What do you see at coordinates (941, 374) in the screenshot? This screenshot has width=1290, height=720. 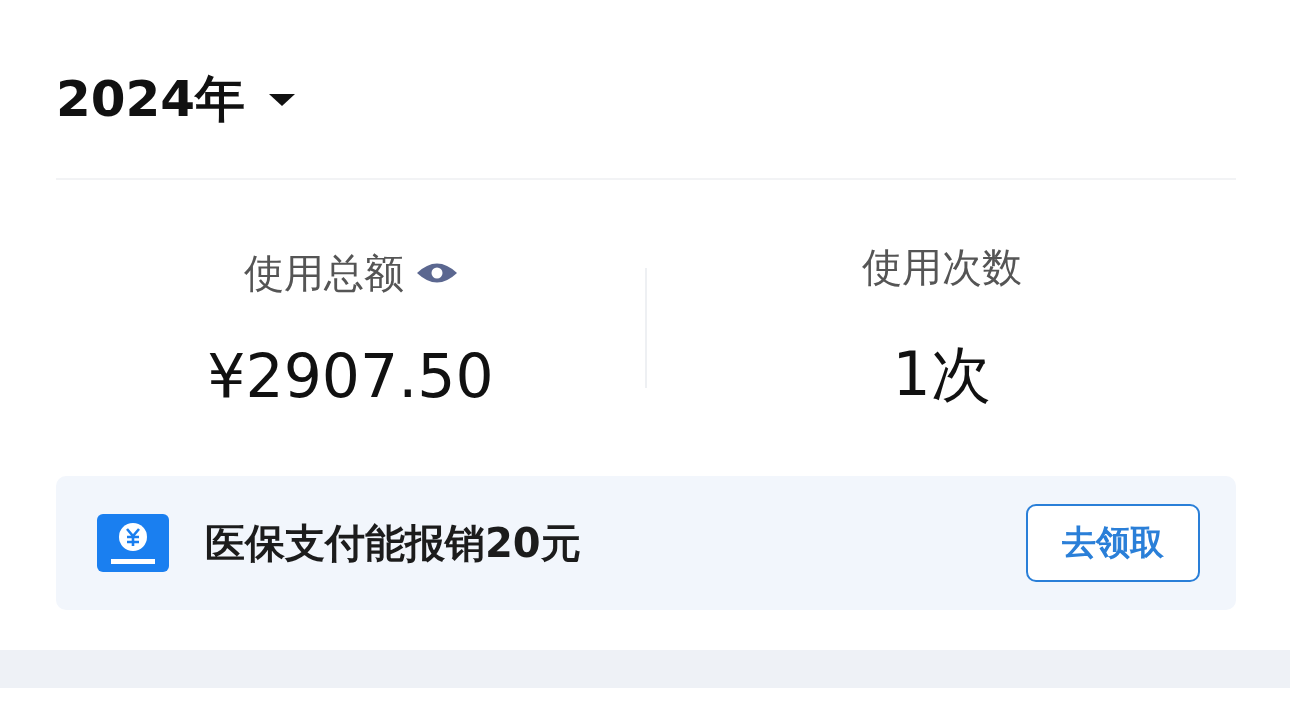 I see `stat-value: 1次` at bounding box center [941, 374].